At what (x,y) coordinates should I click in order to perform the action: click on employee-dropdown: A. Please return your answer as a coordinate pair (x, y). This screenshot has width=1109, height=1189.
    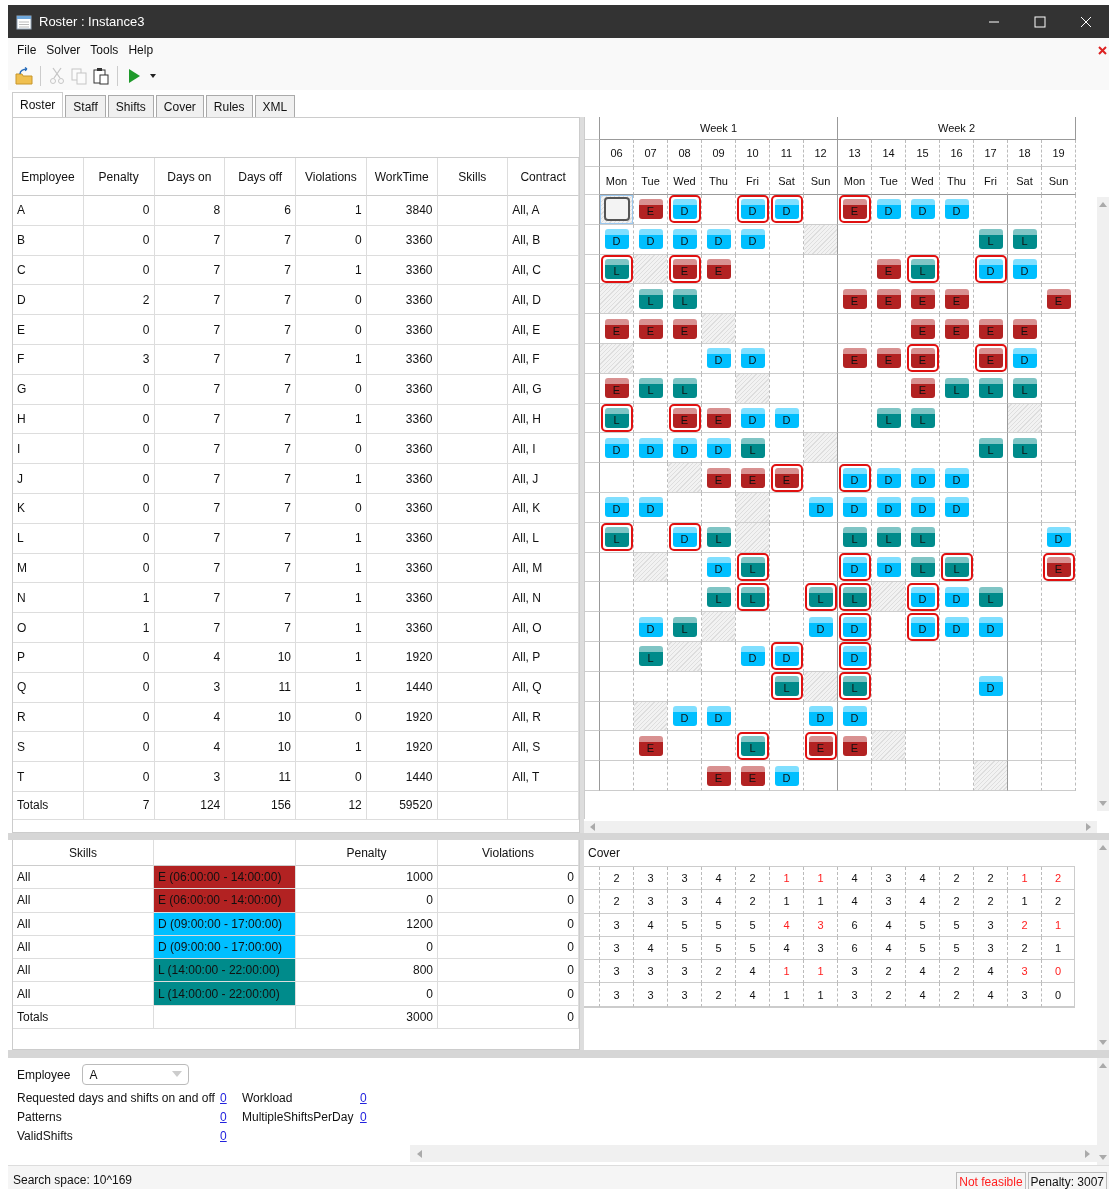
    Looking at the image, I should click on (136, 1074).